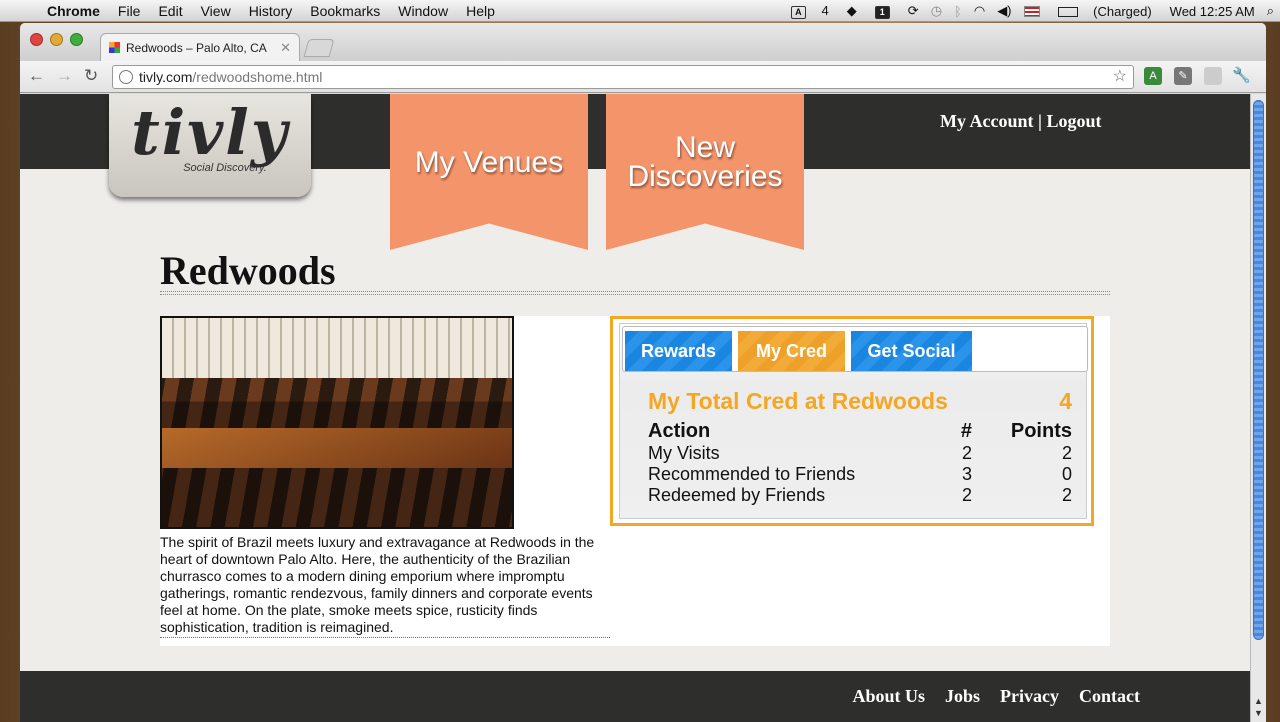 The width and height of the screenshot is (1280, 722). What do you see at coordinates (913, 11) in the screenshot?
I see `sync-icon: ⟳` at bounding box center [913, 11].